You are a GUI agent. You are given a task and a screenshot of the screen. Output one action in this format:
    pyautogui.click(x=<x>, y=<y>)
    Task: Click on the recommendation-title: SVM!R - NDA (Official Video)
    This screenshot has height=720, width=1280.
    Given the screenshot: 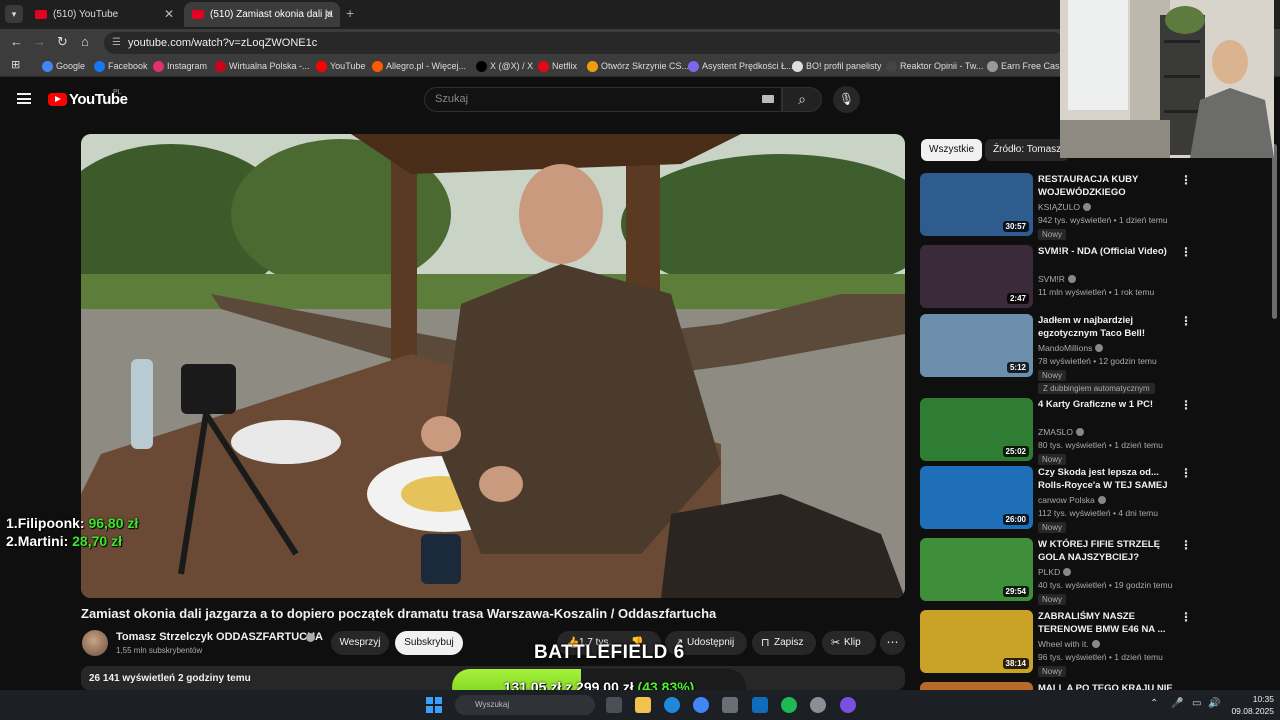 What is the action you would take?
    pyautogui.click(x=1108, y=251)
    